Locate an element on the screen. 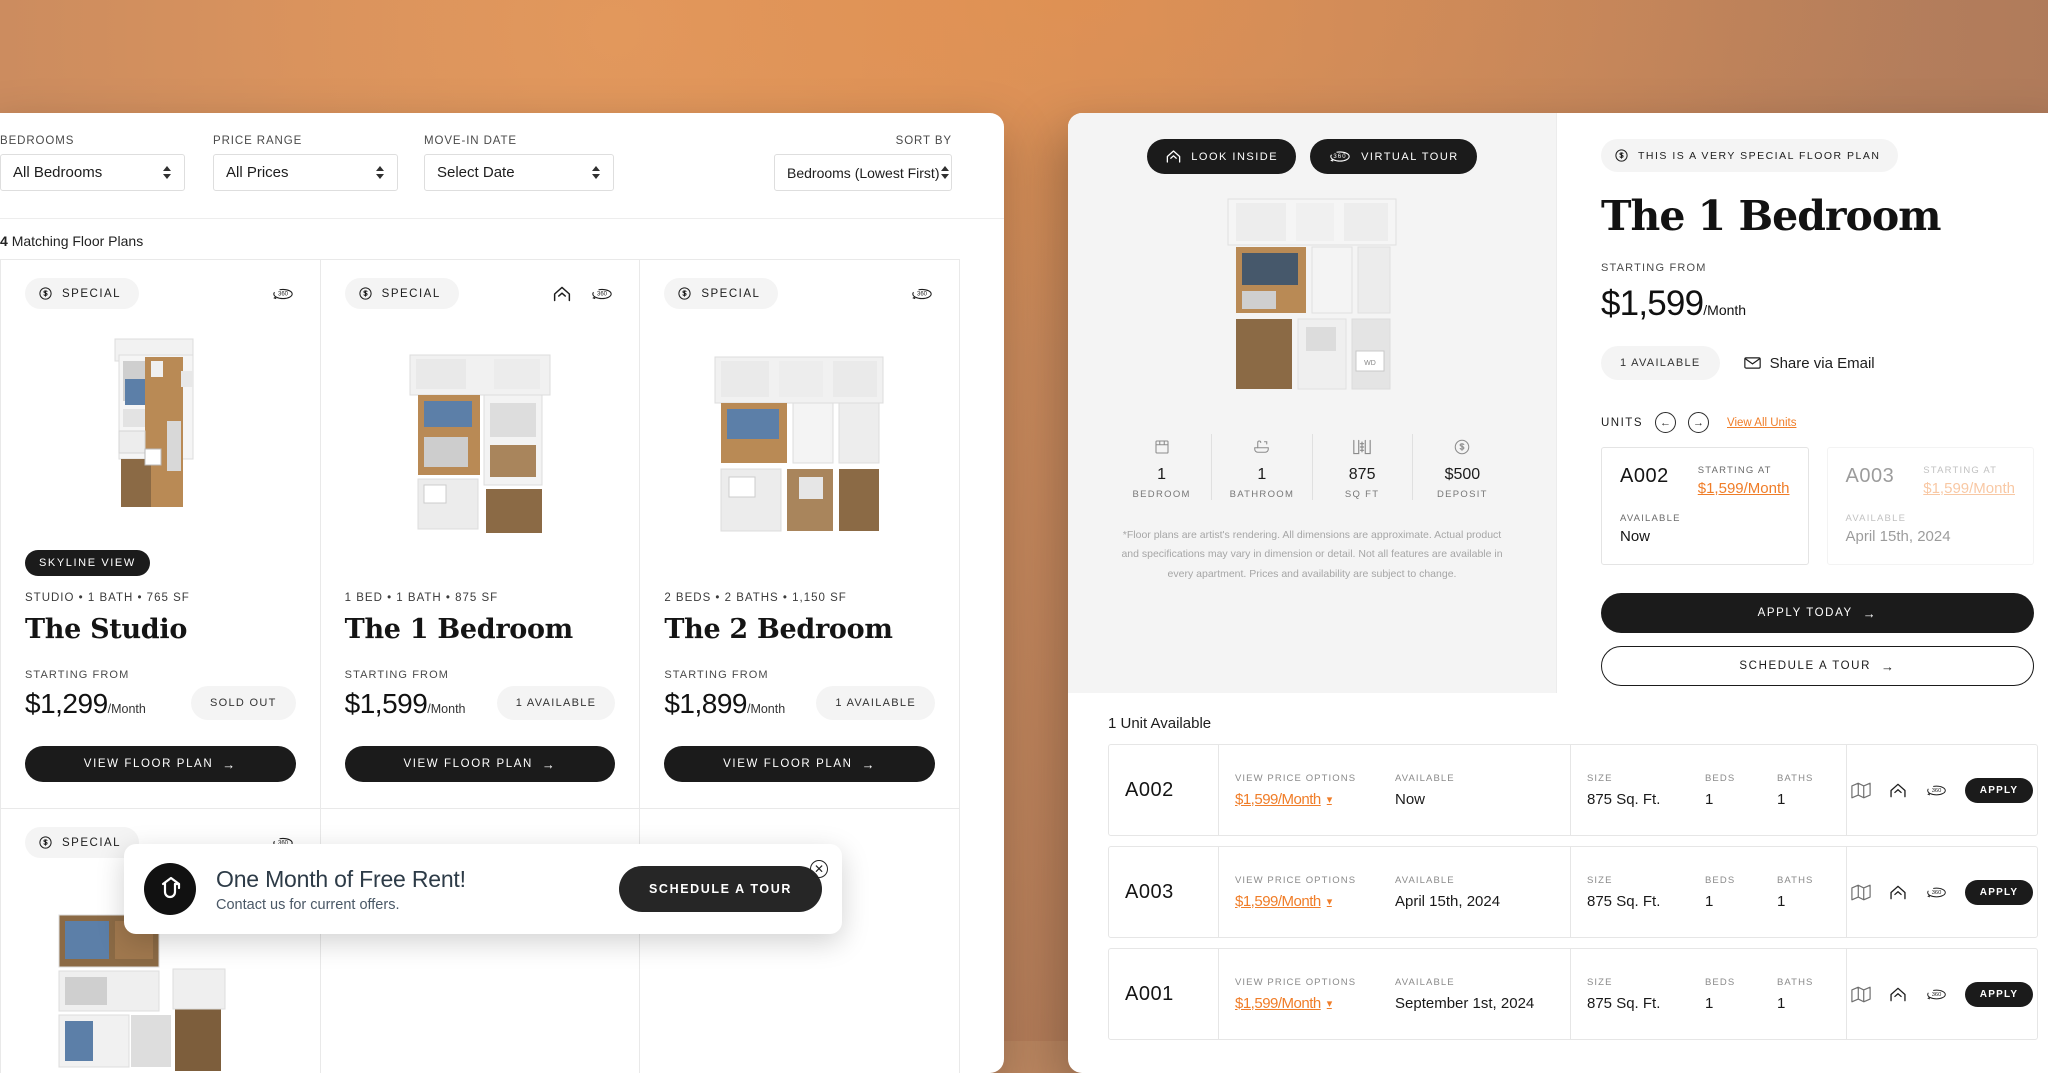  schedule-tour-button: SCHEDULE A TOUR → is located at coordinates (1817, 666).